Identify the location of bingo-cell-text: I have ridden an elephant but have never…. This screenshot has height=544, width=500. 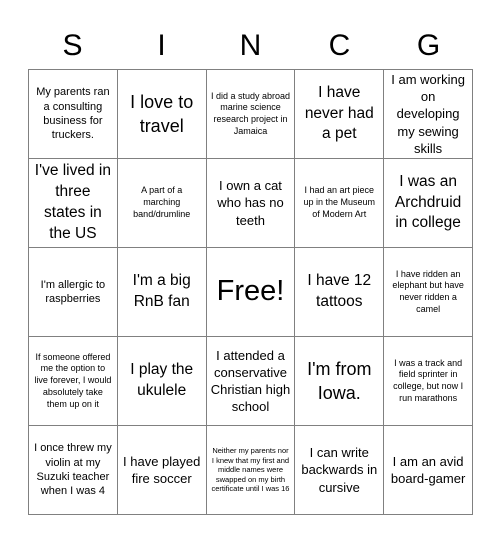
(428, 291).